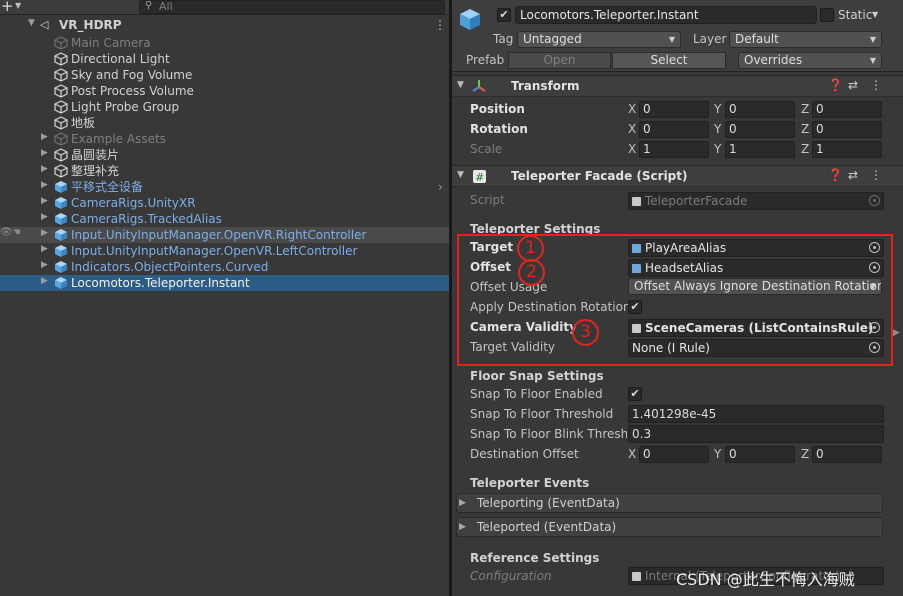  Describe the element at coordinates (599, 39) in the screenshot. I see `tag-dropdown: Untagged ▼` at that location.